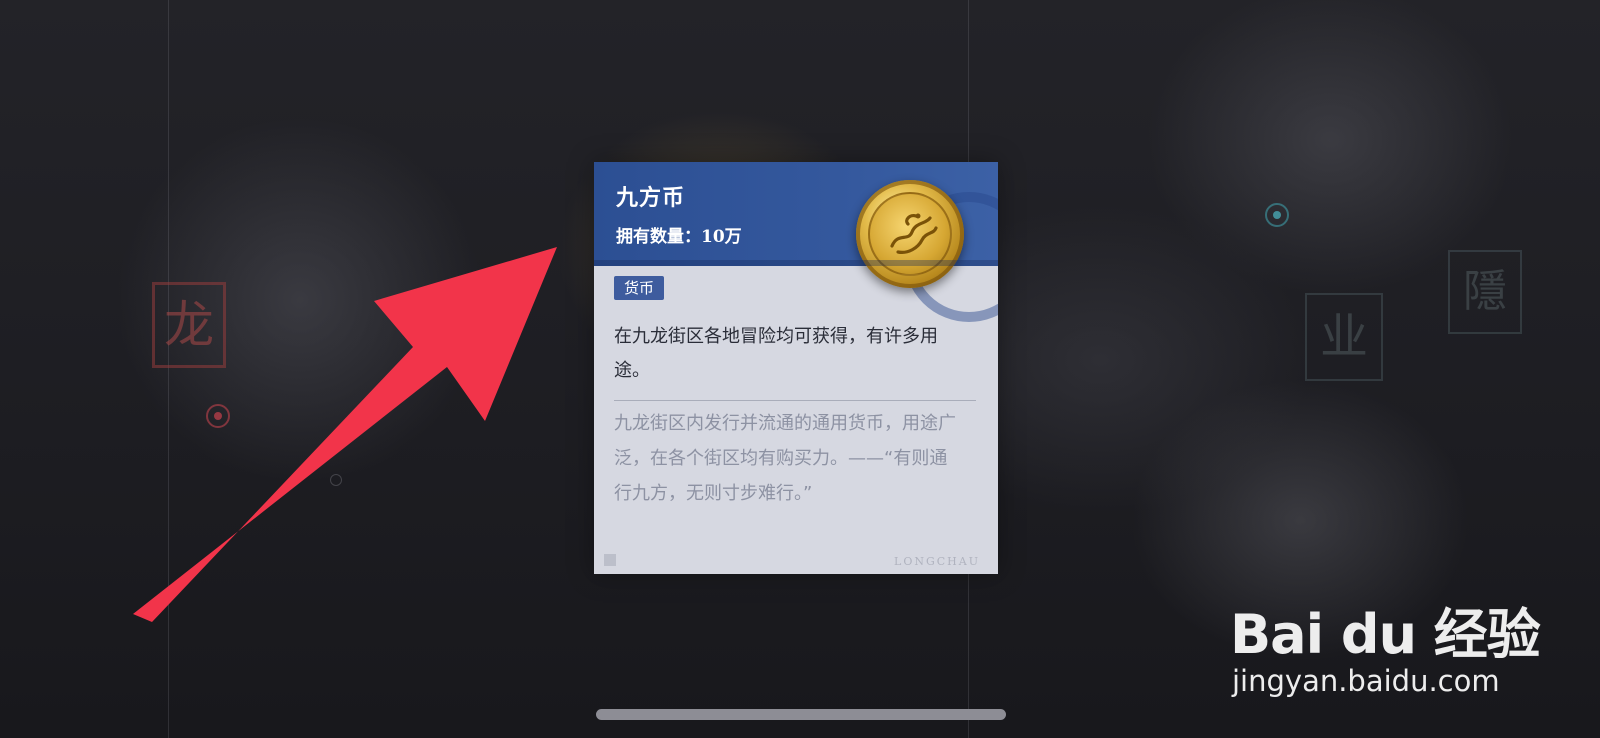 The width and height of the screenshot is (1600, 738). I want to click on item-name: 九方币, so click(651, 198).